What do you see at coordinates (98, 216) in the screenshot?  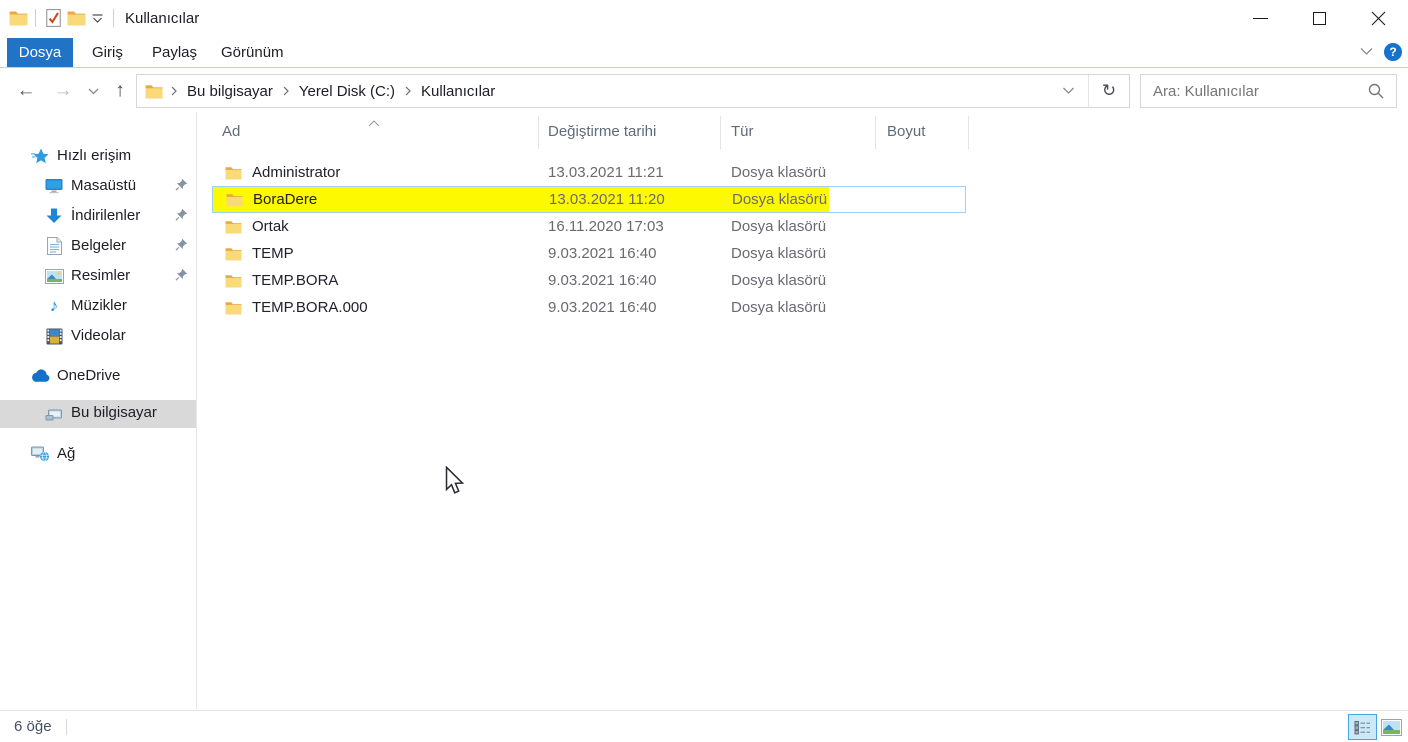 I see `sidebar-item-downloads: İndirilenler` at bounding box center [98, 216].